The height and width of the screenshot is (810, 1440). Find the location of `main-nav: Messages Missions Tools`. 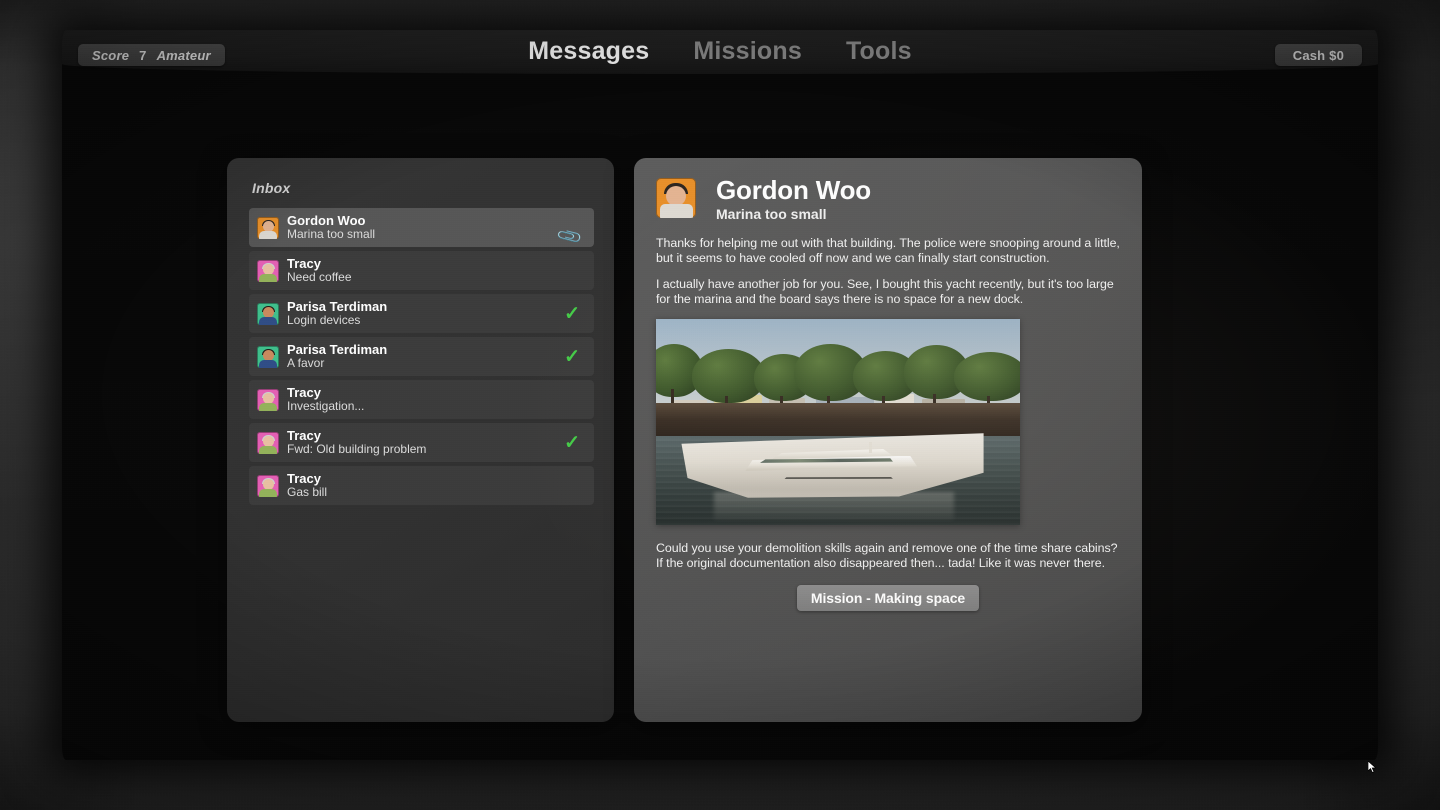

main-nav: Messages Missions Tools is located at coordinates (720, 52).